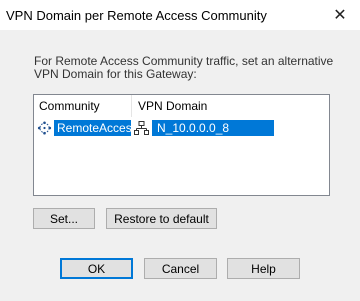 This screenshot has height=301, width=360. I want to click on close-icon: ✕, so click(340, 15).